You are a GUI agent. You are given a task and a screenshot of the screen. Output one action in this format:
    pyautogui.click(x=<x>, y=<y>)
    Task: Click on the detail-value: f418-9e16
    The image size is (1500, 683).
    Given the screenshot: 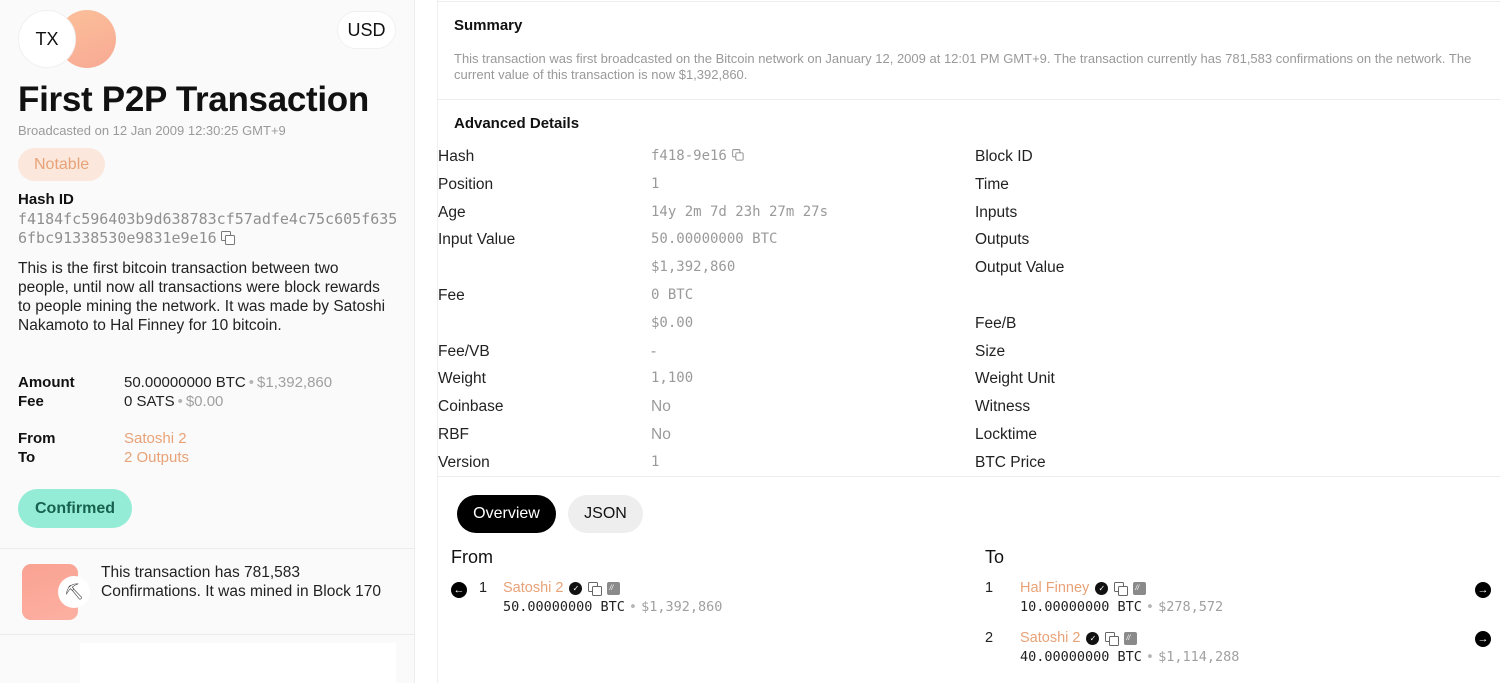 What is the action you would take?
    pyautogui.click(x=697, y=156)
    